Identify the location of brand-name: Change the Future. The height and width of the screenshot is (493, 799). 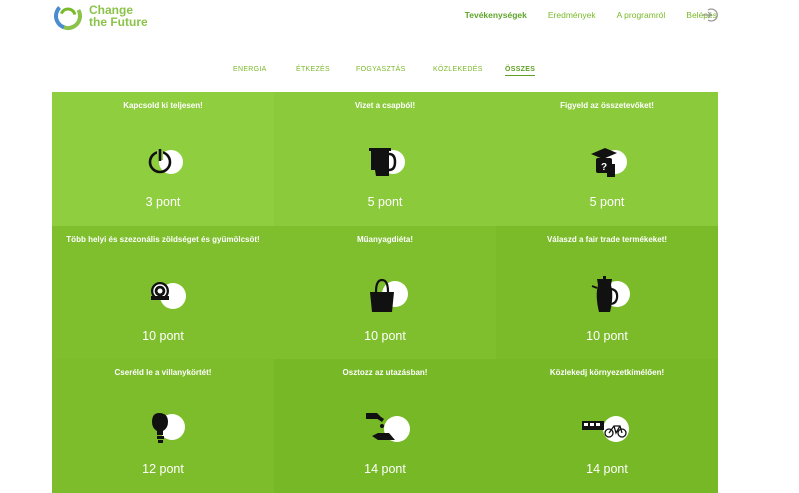
(118, 16).